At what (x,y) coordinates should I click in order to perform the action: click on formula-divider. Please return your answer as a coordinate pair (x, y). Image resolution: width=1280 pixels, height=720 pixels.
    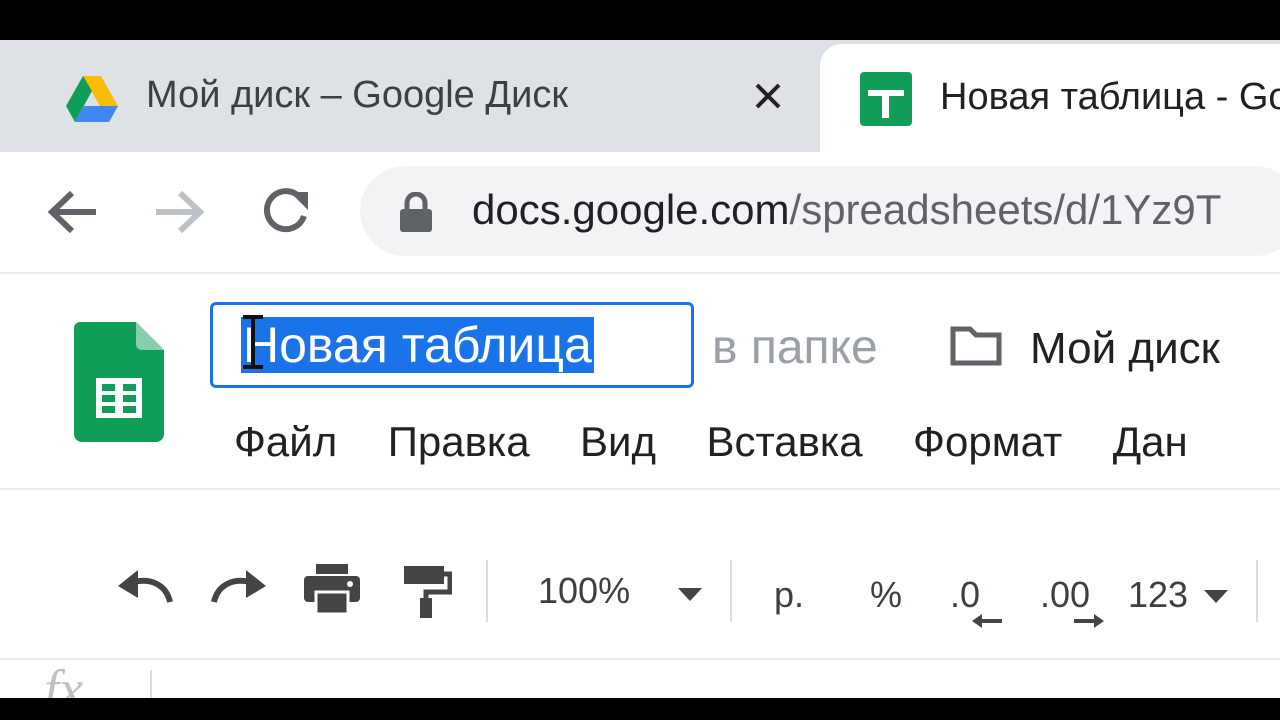
    Looking at the image, I should click on (151, 684).